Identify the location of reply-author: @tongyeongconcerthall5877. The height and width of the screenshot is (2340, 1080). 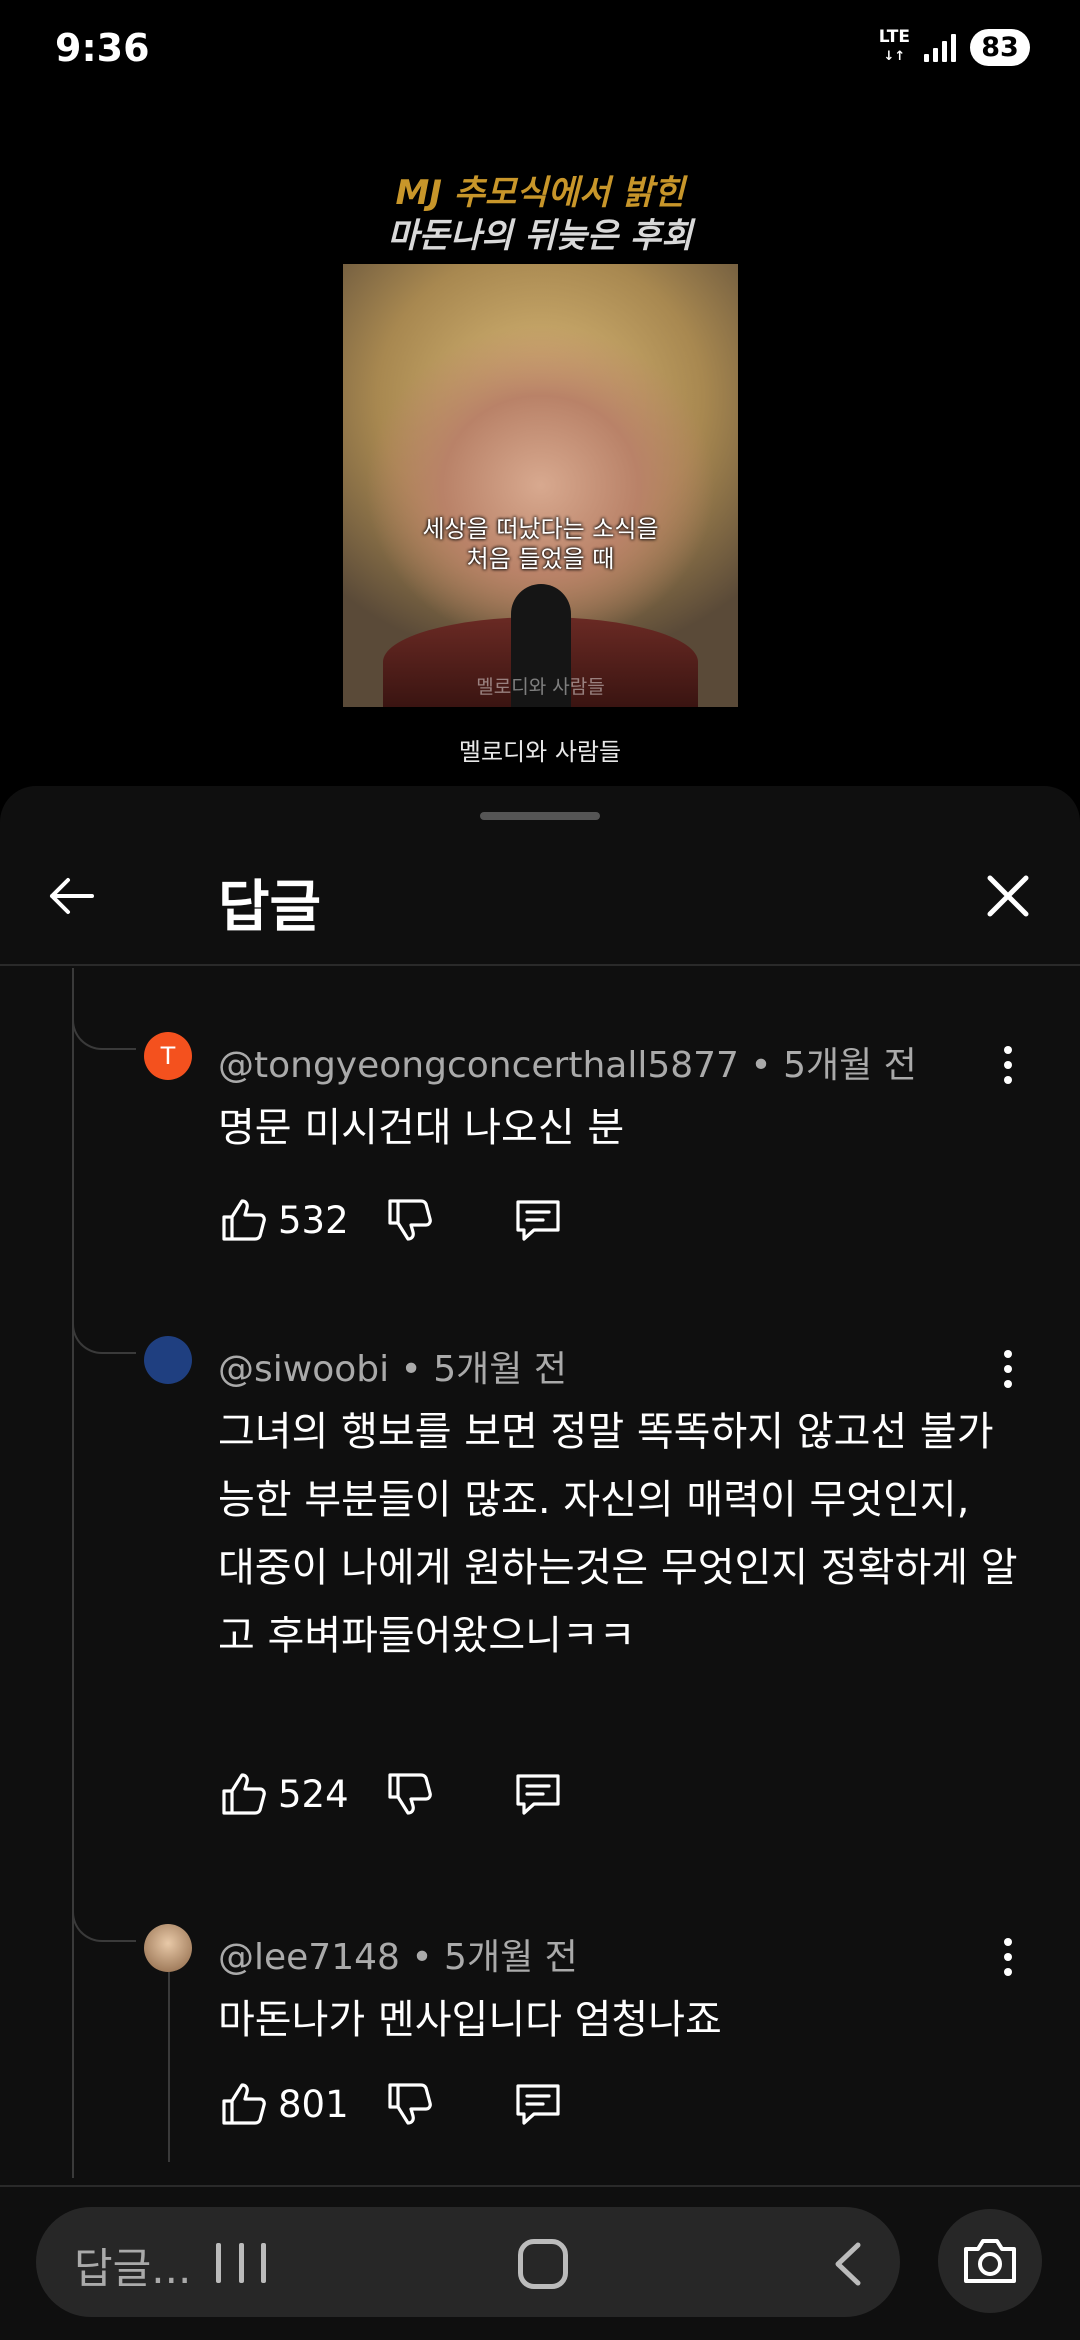
(478, 1065).